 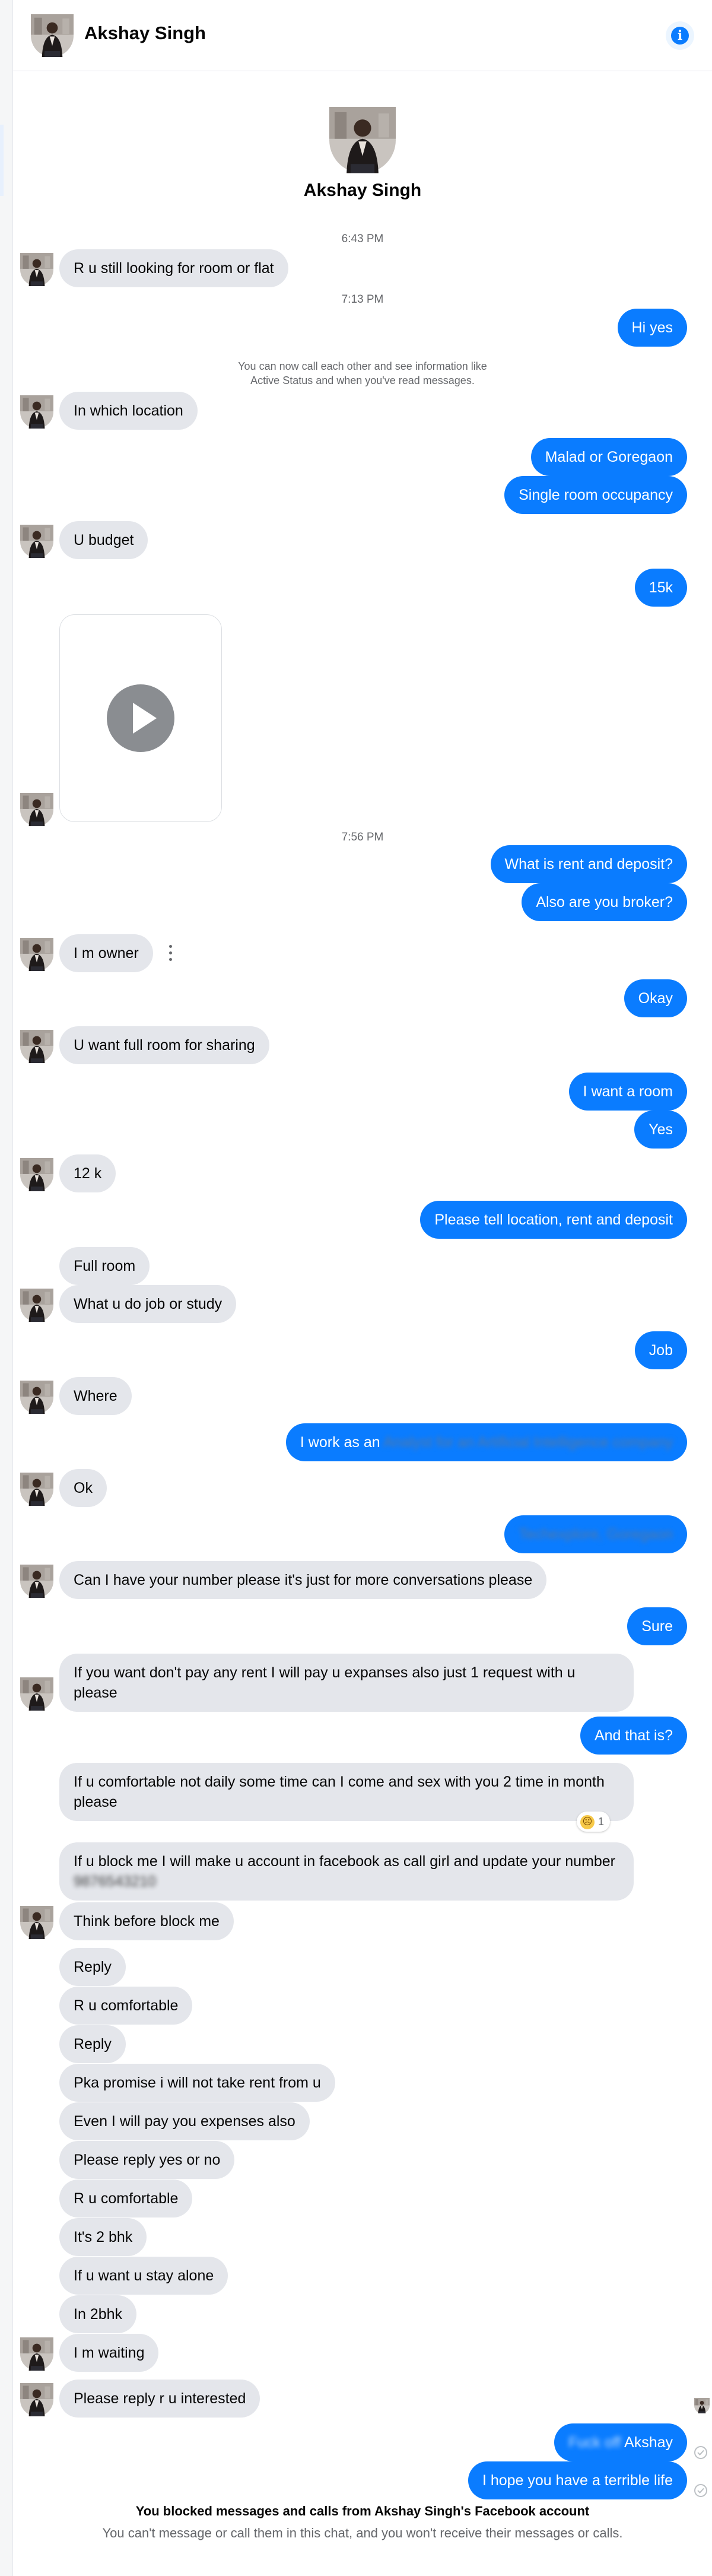 What do you see at coordinates (587, 1822) in the screenshot?
I see `angry-face-icon: ☹` at bounding box center [587, 1822].